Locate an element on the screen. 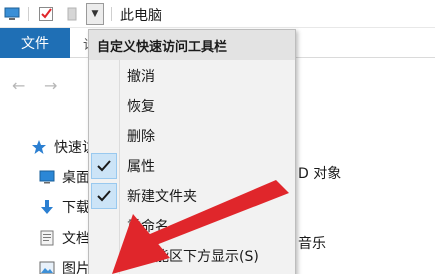  qa-separator is located at coordinates (28, 14).